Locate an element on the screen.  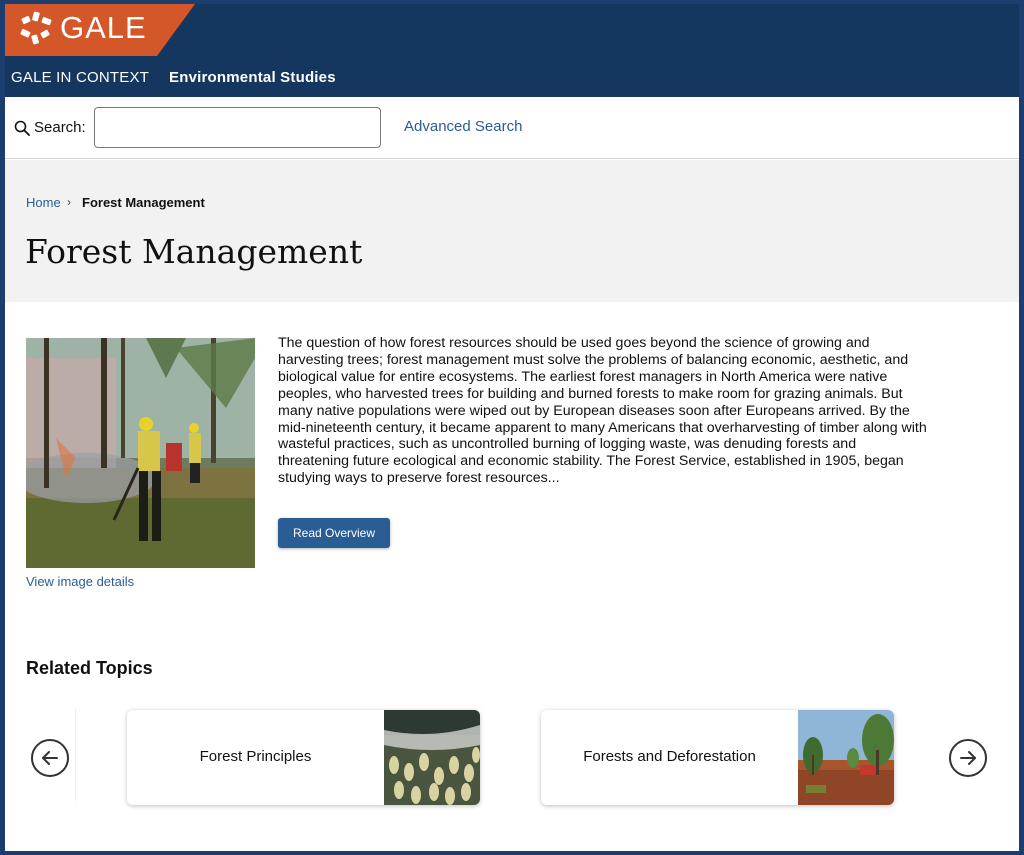
advanced-search-link: Advanced Search is located at coordinates (463, 126).